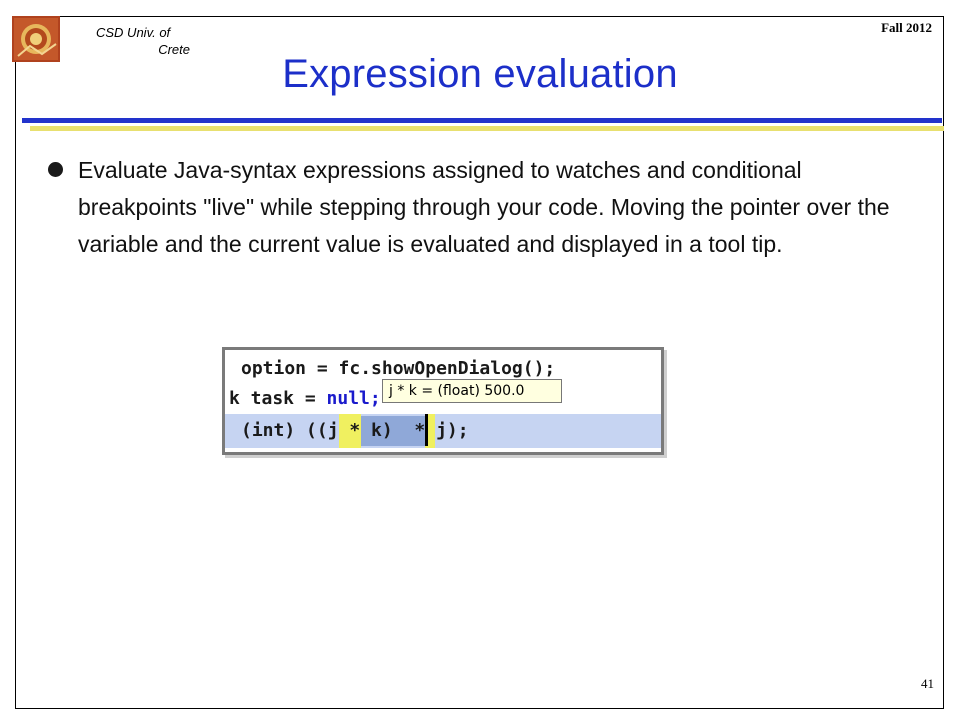  What do you see at coordinates (906, 27) in the screenshot?
I see `term-label: Fall 2012` at bounding box center [906, 27].